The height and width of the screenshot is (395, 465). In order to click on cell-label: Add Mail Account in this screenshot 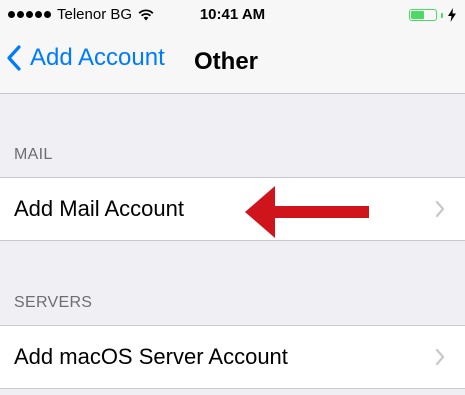, I will do `click(99, 208)`.